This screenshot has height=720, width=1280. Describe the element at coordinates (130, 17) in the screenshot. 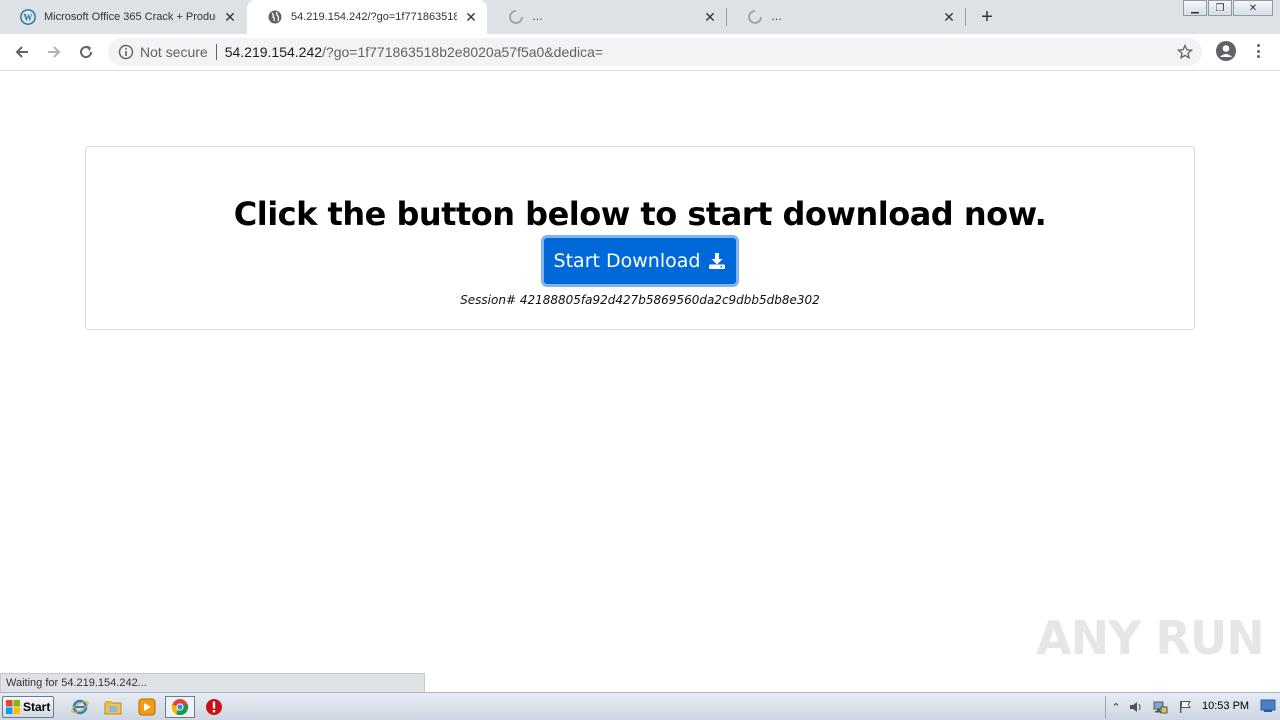

I see `tab-title: Microsoft Office 365 Crack + Product Key` at that location.